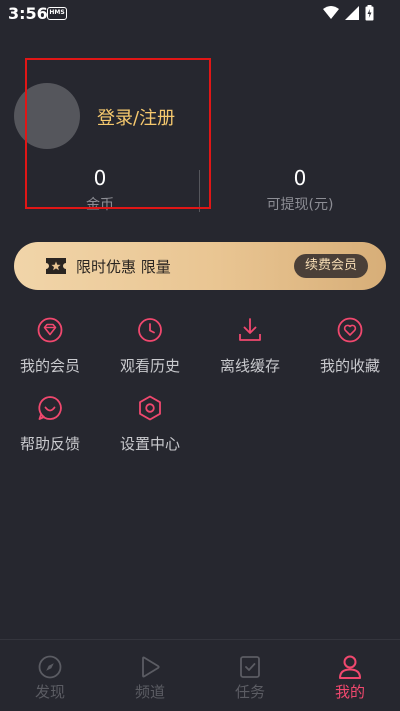  Describe the element at coordinates (300, 178) in the screenshot. I see `withdrawable-value: 0` at that location.